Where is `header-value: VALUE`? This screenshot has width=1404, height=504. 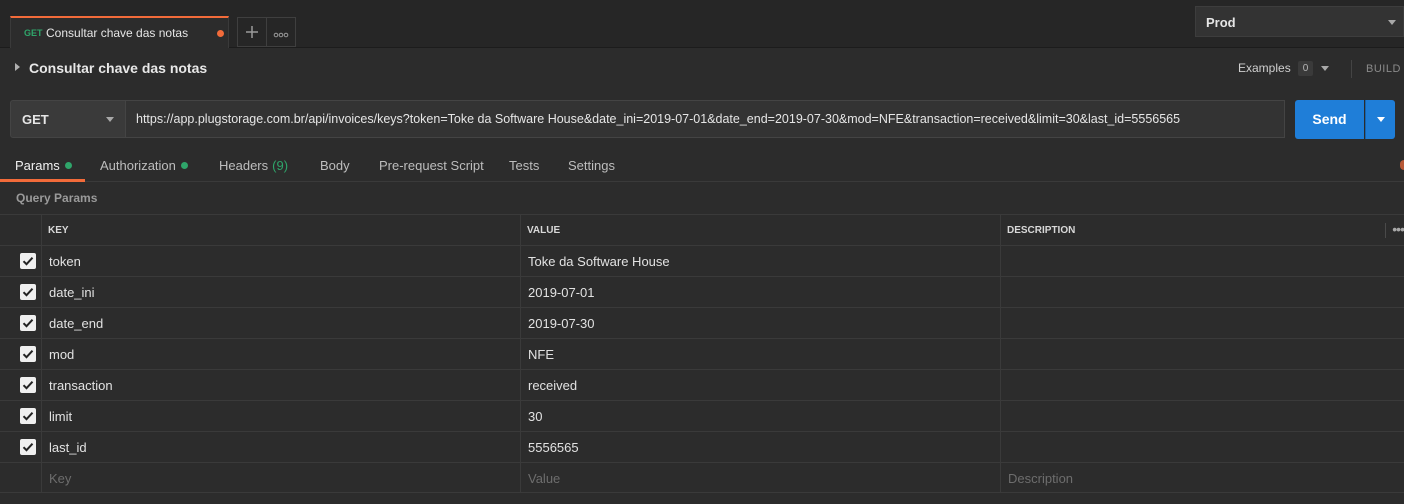
header-value: VALUE is located at coordinates (760, 230).